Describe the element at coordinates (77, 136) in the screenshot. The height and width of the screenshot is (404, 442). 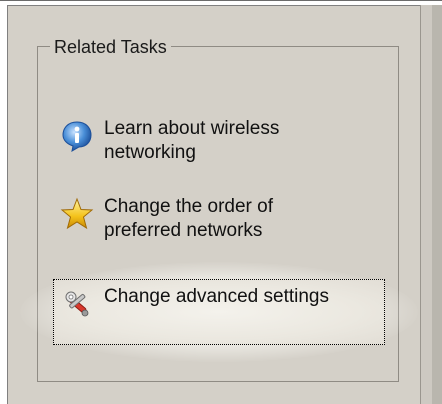
I see `info-icon` at that location.